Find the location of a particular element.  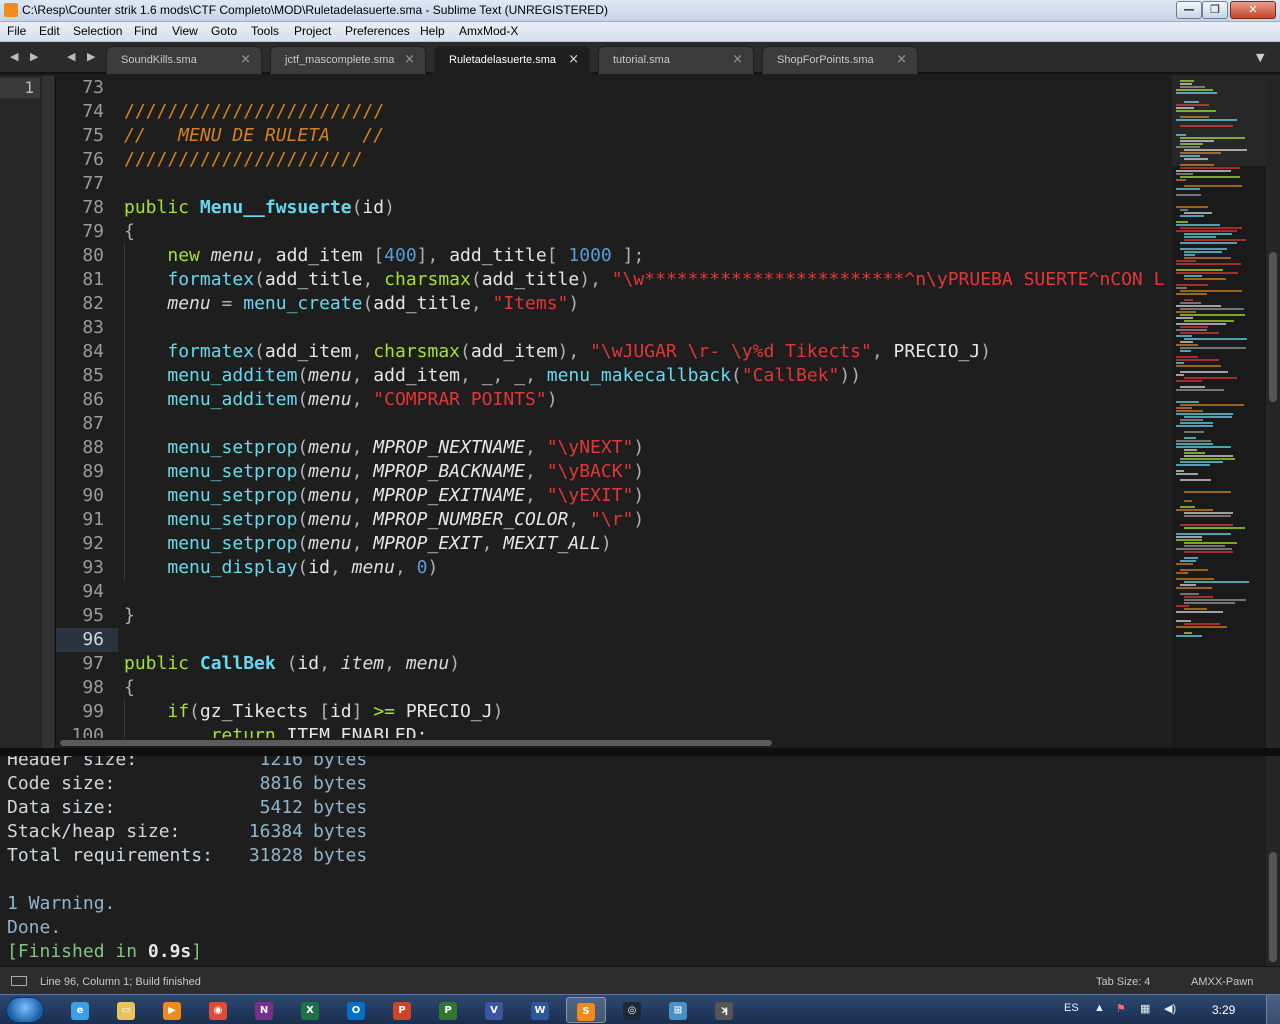

code-line: 86 menu_additem(menu, "COMPRAR POINTS") is located at coordinates (614, 400).